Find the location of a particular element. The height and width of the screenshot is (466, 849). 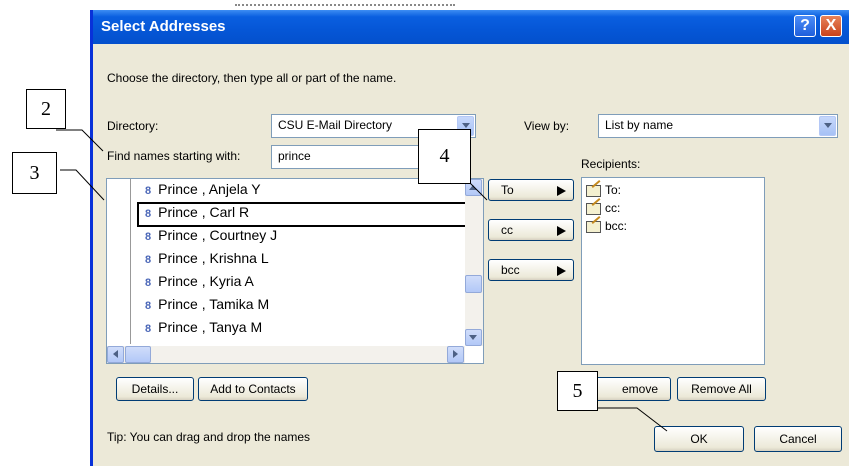

question-icon: ? is located at coordinates (805, 25).